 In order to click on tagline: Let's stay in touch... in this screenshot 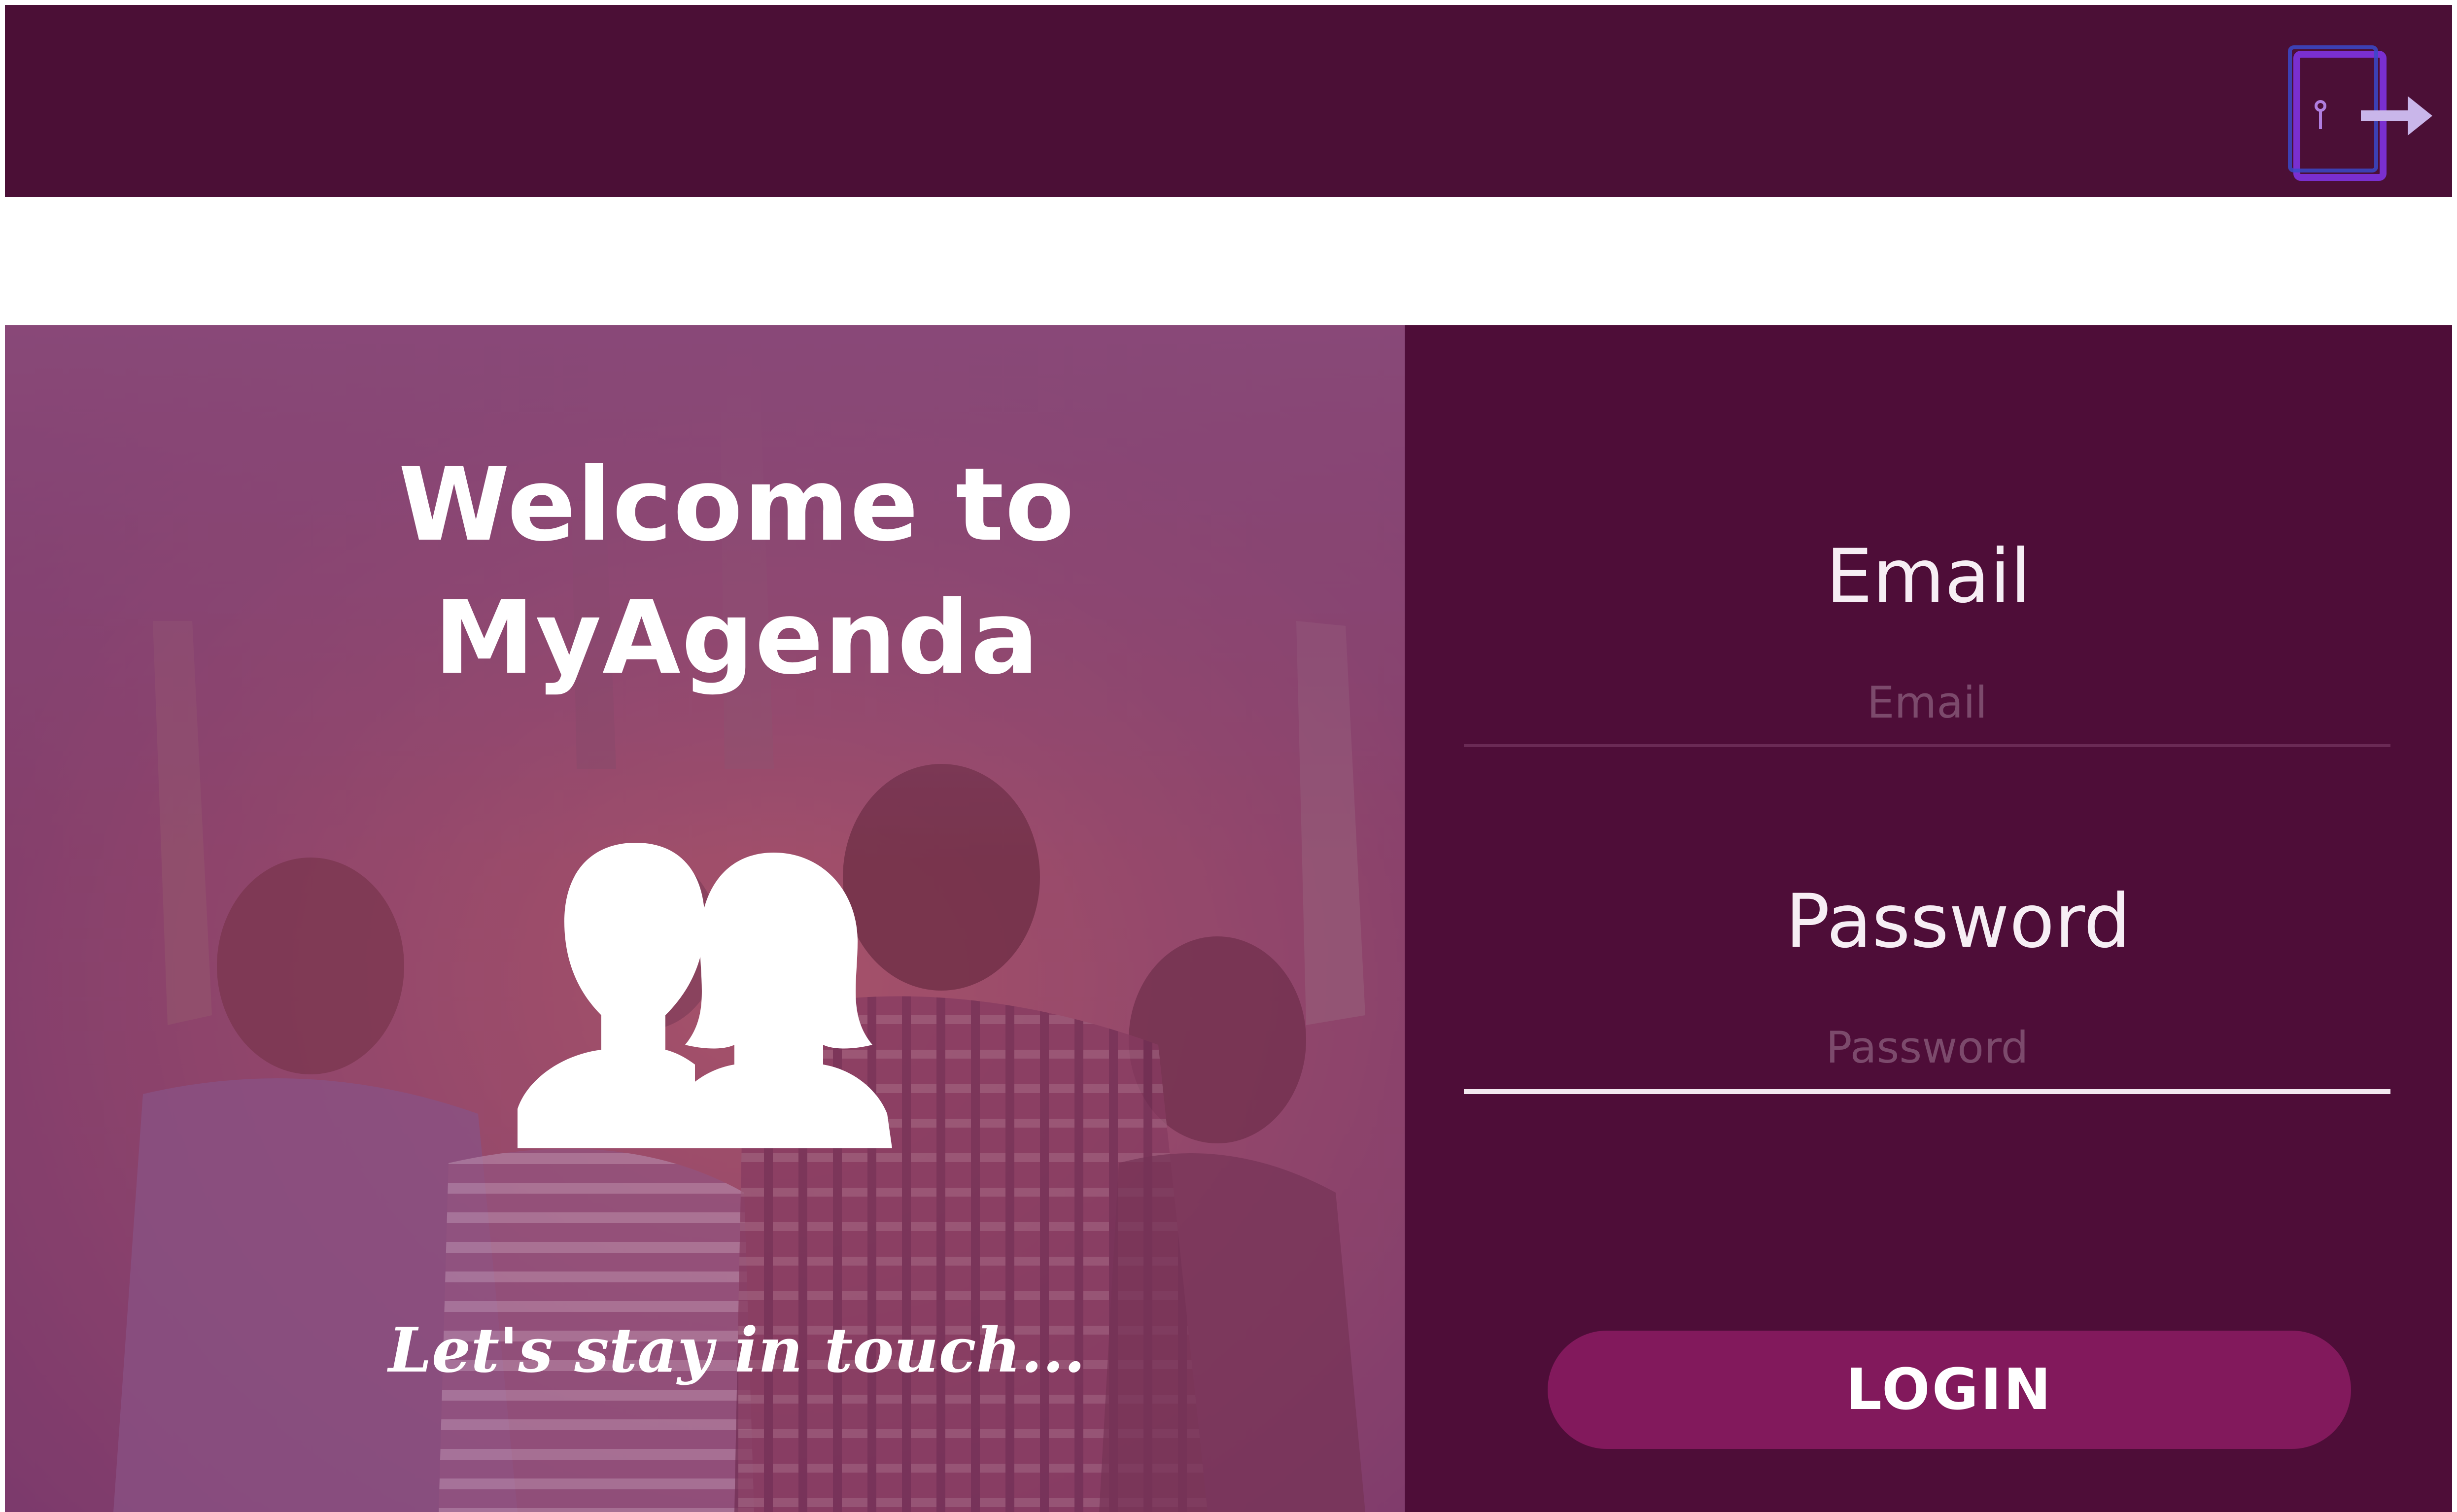, I will do `click(736, 1350)`.